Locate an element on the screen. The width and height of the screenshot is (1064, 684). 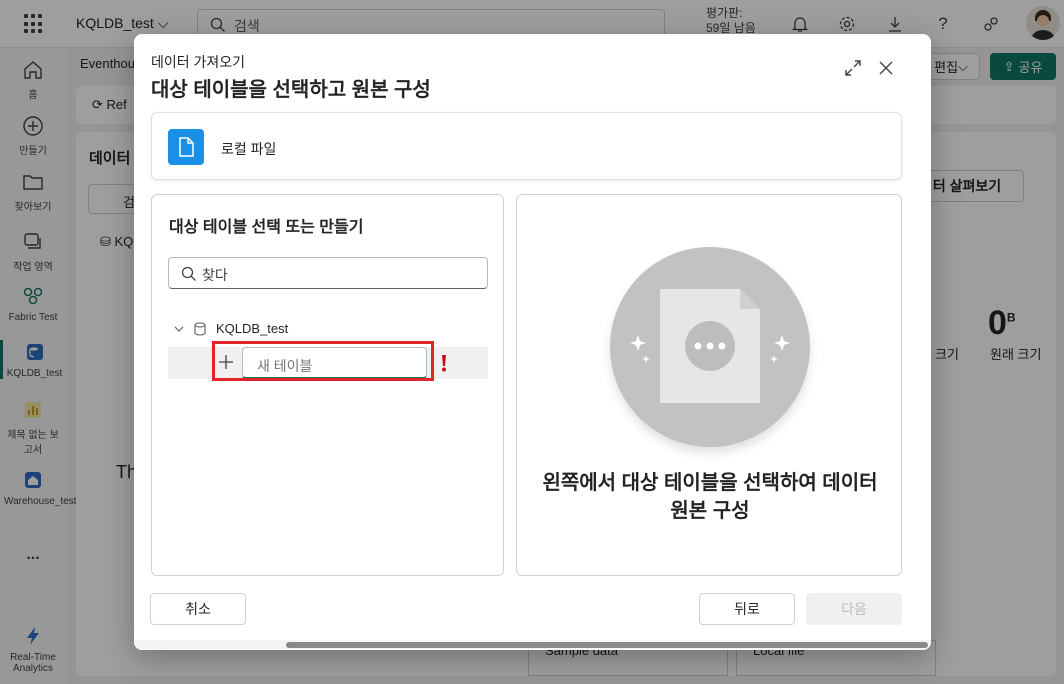
scrollbar-thumb is located at coordinates (607, 645).